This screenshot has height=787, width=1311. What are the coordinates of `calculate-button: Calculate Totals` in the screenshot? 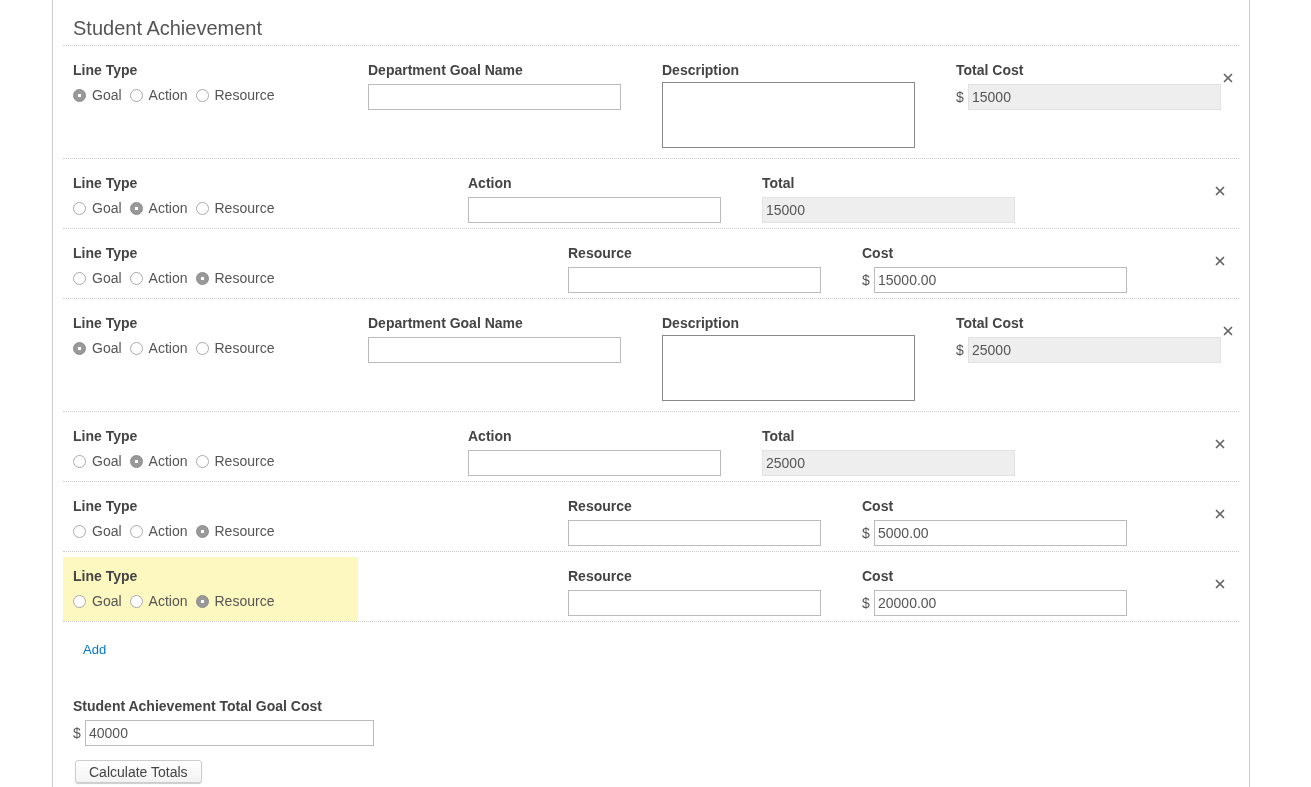 It's located at (138, 771).